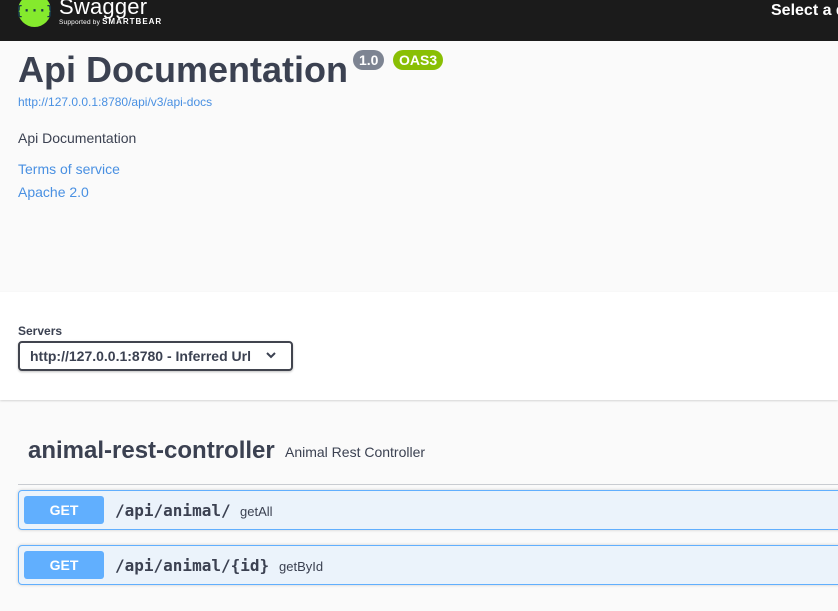  I want to click on tag-title: animal-rest-controller, so click(151, 451).